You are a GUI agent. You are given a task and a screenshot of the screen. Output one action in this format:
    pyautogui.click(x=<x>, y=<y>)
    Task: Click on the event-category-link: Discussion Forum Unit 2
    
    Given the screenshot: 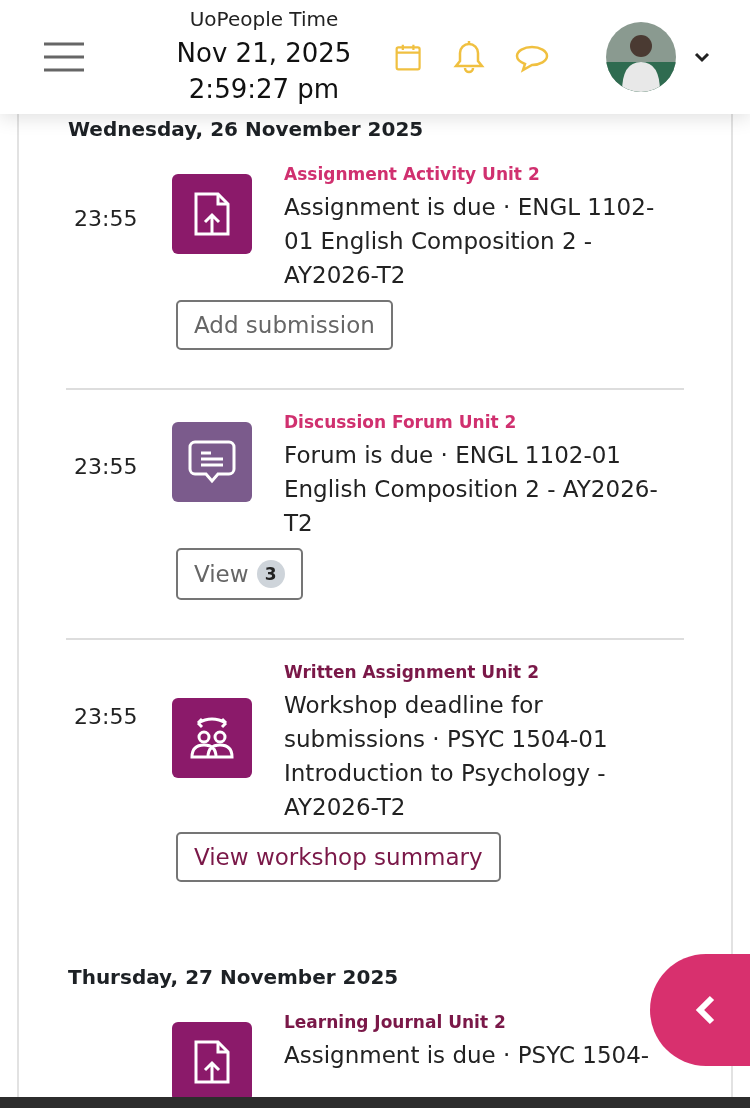 What is the action you would take?
    pyautogui.click(x=400, y=422)
    